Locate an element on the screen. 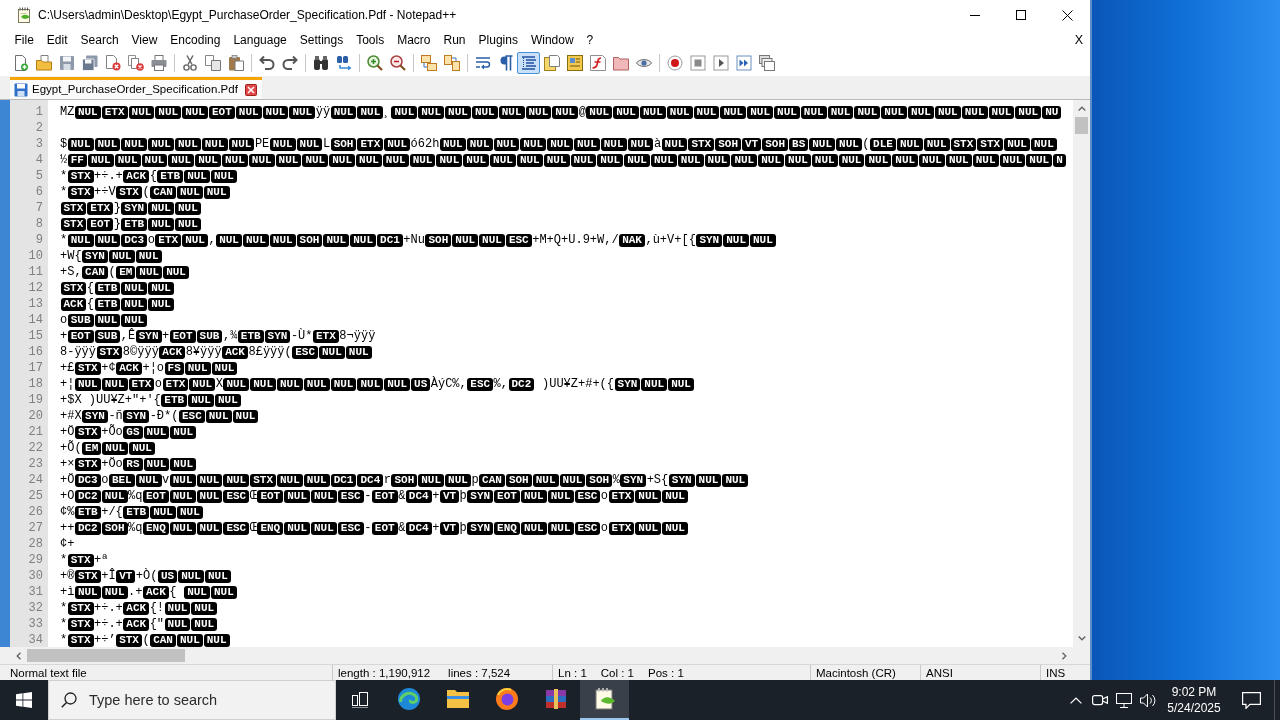  folder-icon is located at coordinates (620, 63).